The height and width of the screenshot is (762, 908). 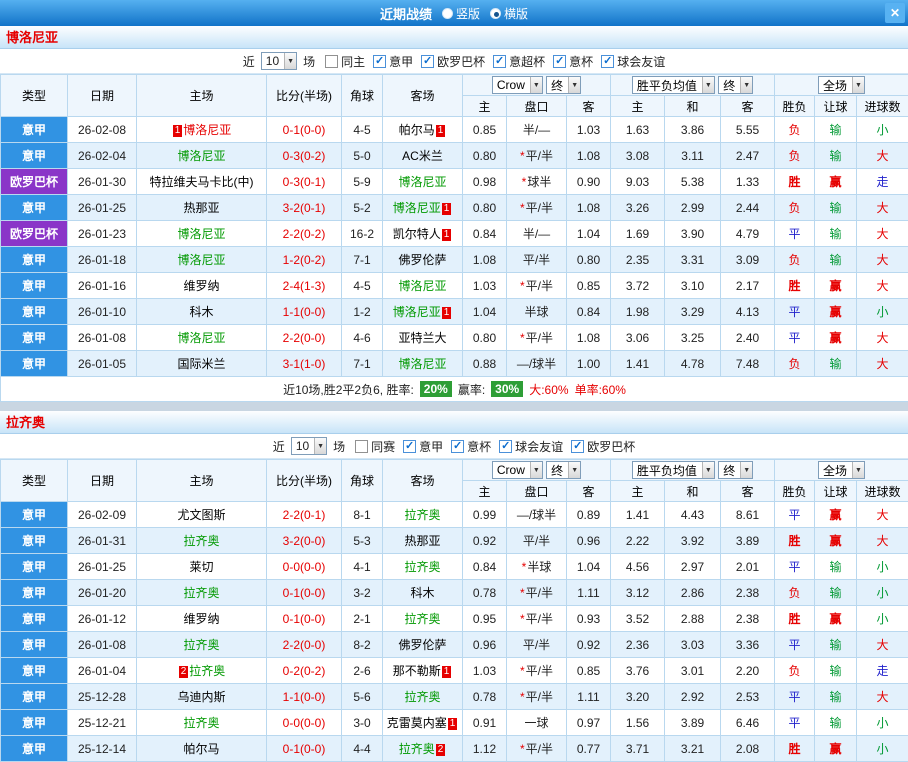 What do you see at coordinates (102, 130) in the screenshot?
I see `date-cell: 26-02-08` at bounding box center [102, 130].